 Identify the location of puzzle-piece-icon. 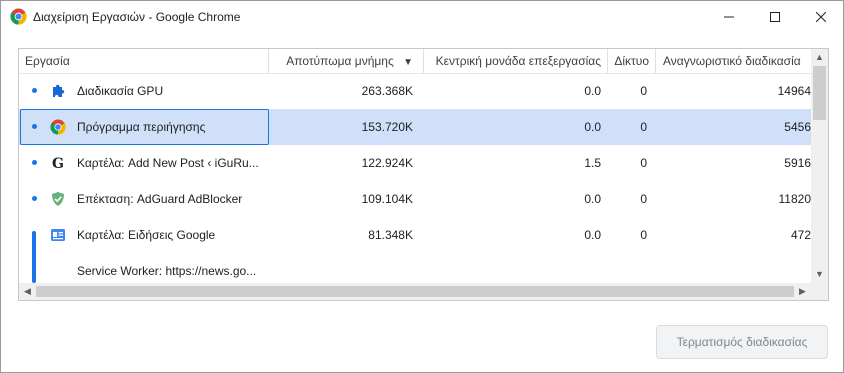
(58, 91).